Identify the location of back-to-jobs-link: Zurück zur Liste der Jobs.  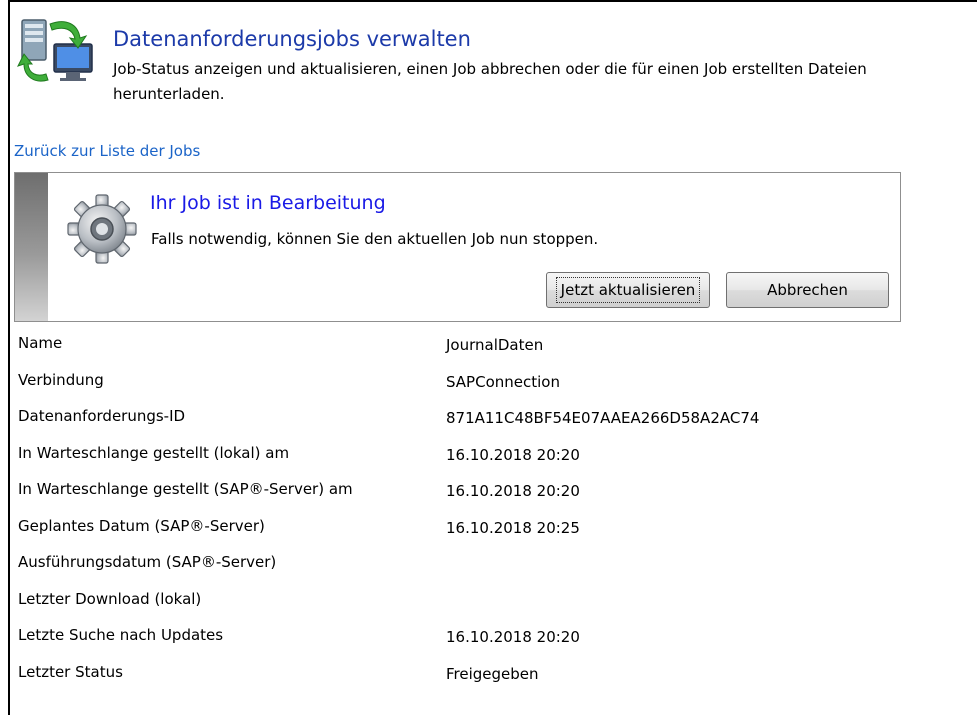
(107, 151).